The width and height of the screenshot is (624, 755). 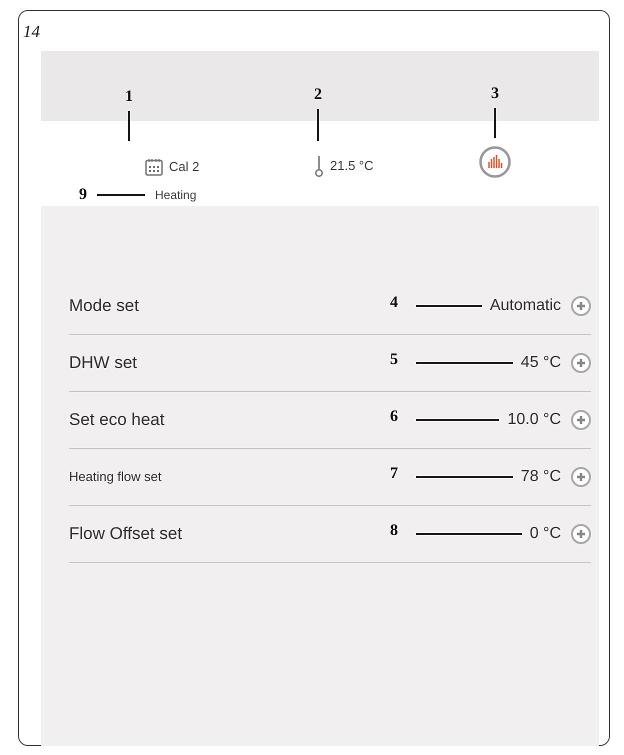 What do you see at coordinates (545, 534) in the screenshot?
I see `setting-value: 0 °C` at bounding box center [545, 534].